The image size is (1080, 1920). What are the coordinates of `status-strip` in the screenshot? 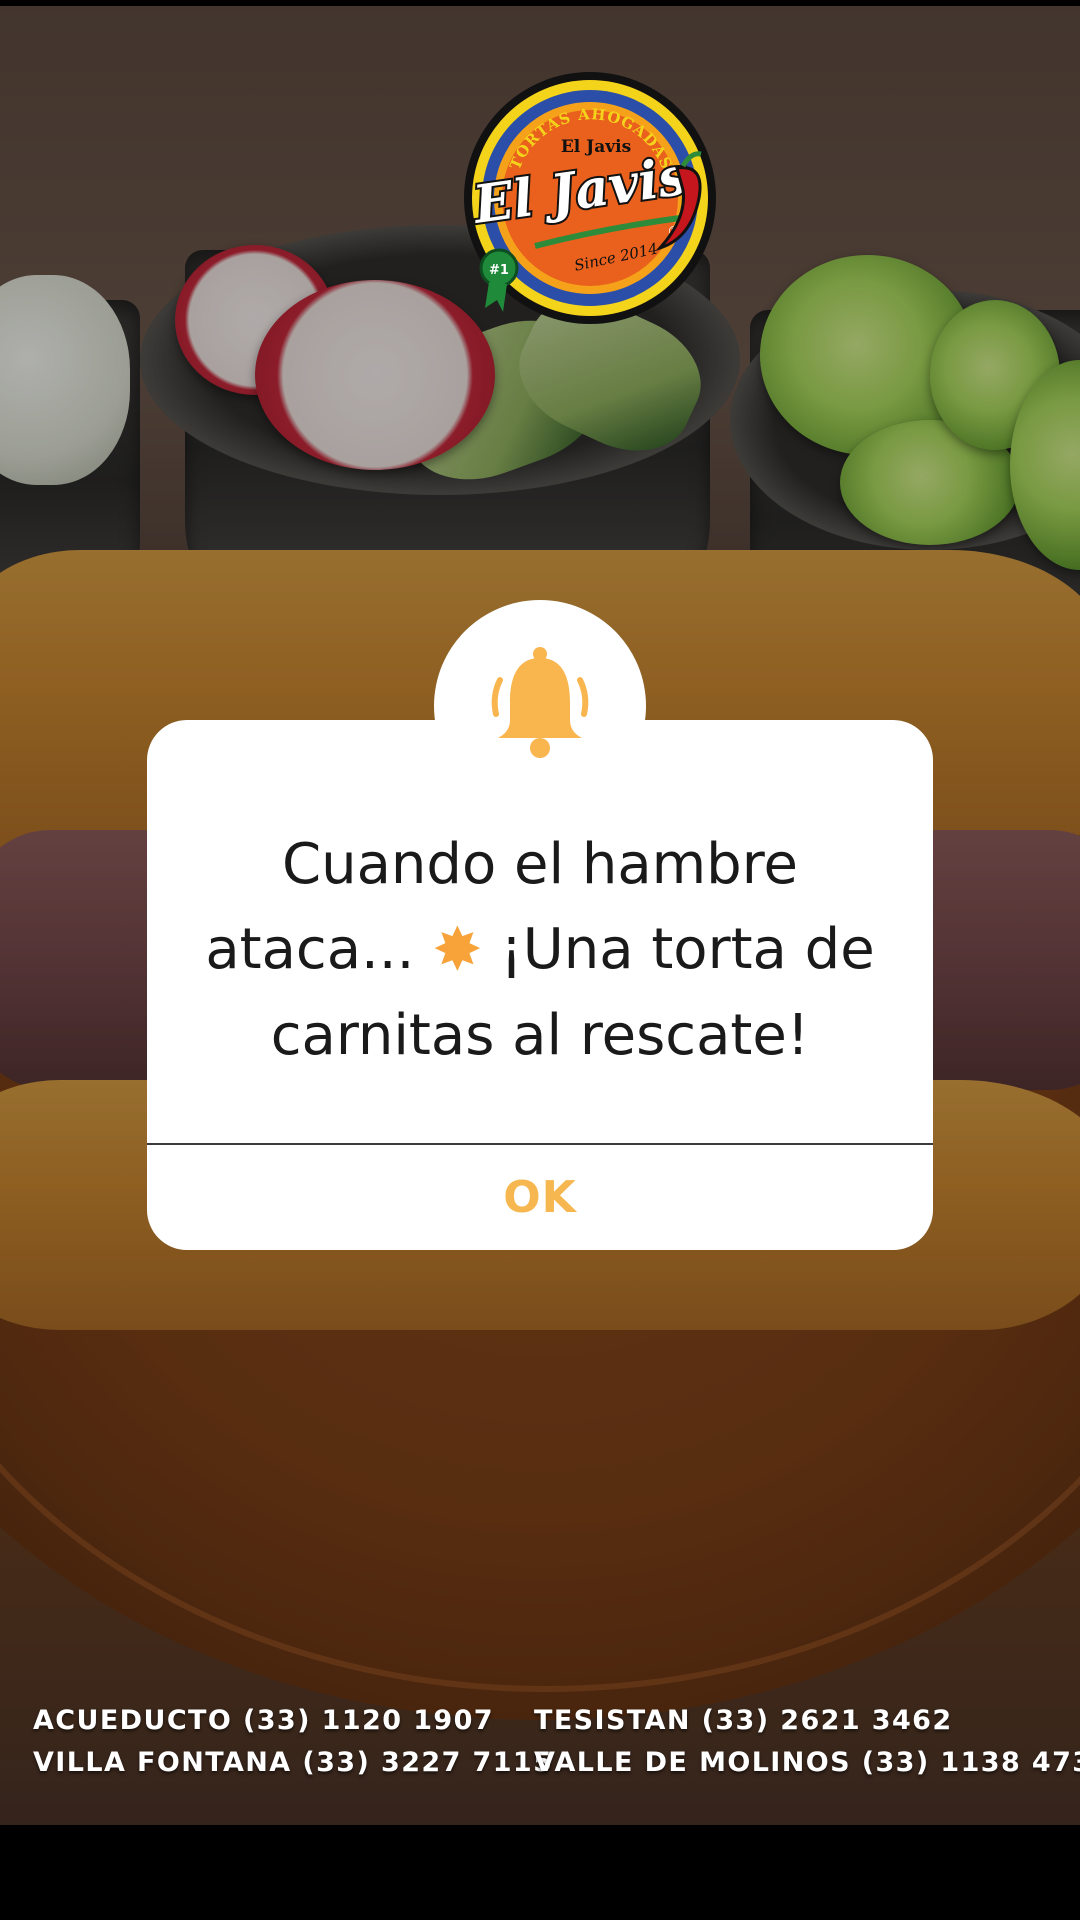 It's located at (540, 3).